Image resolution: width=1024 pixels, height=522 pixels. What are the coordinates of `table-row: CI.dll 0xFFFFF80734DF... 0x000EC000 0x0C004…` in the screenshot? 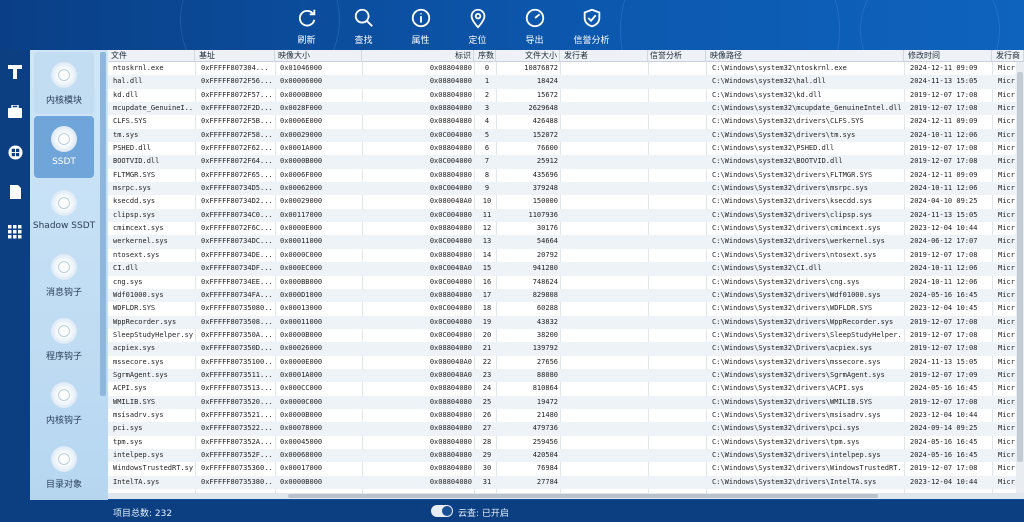 It's located at (566, 269).